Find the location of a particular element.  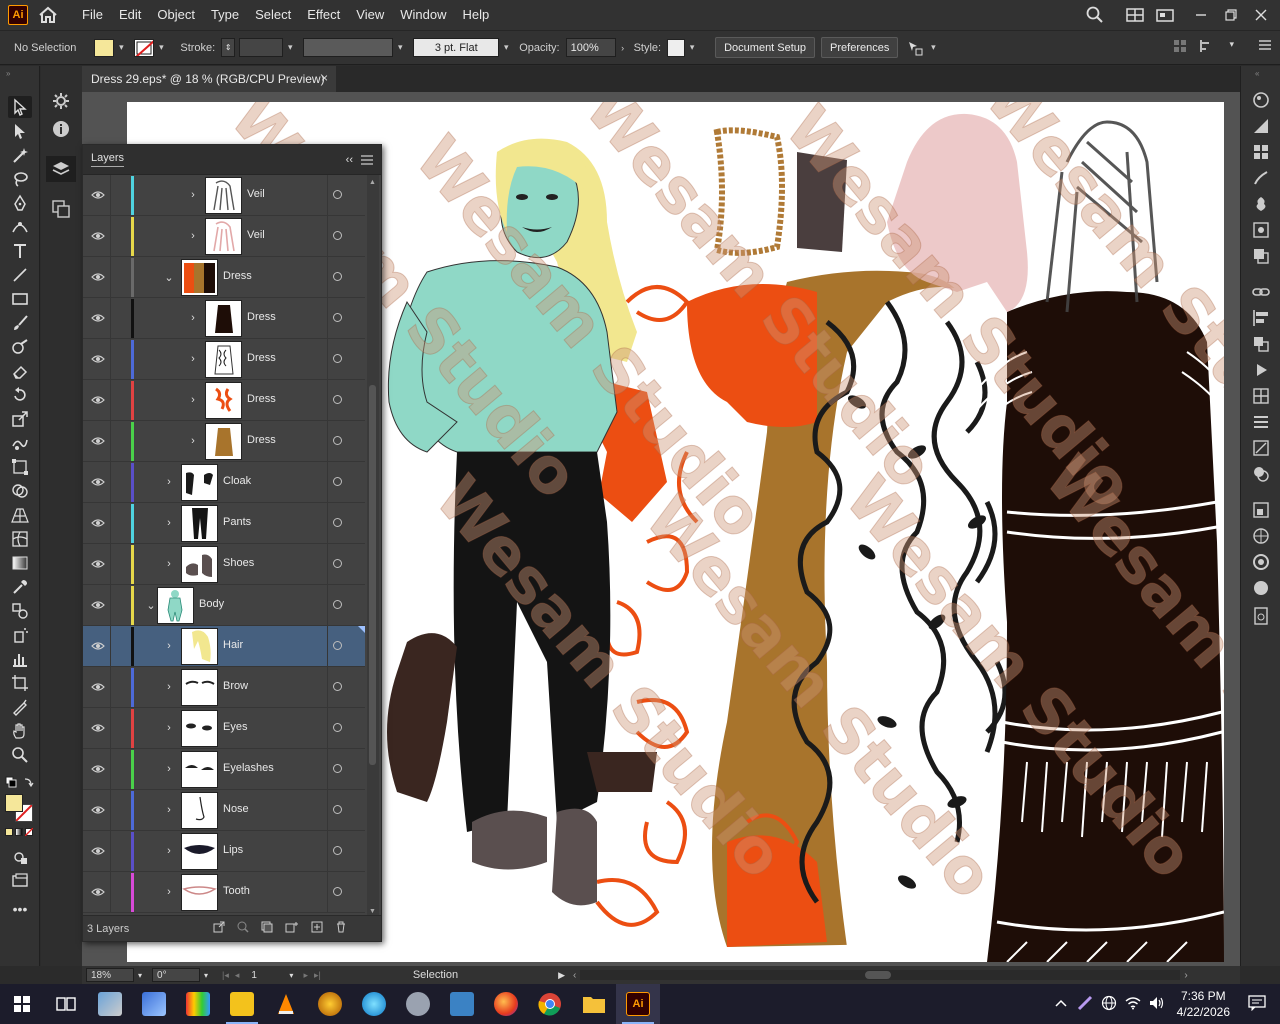

selection-tool-icon is located at coordinates (20, 107).